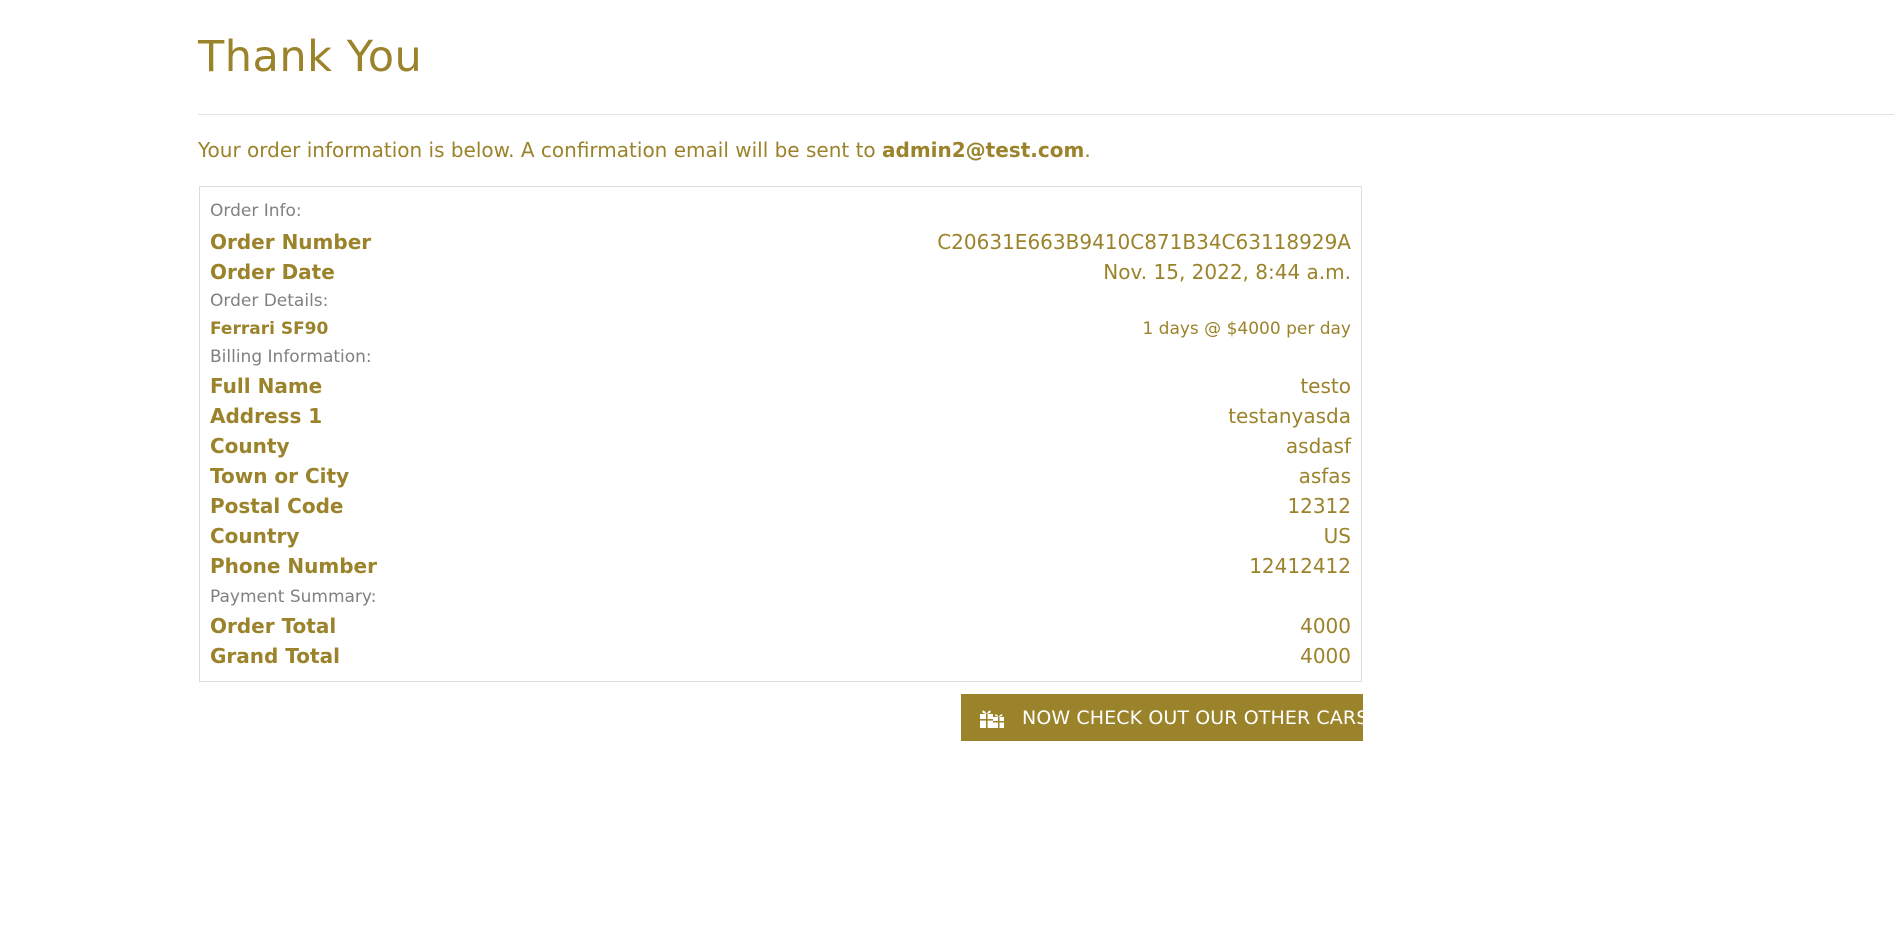 The width and height of the screenshot is (1894, 935). I want to click on full-name-row: Full Name testo, so click(780, 386).